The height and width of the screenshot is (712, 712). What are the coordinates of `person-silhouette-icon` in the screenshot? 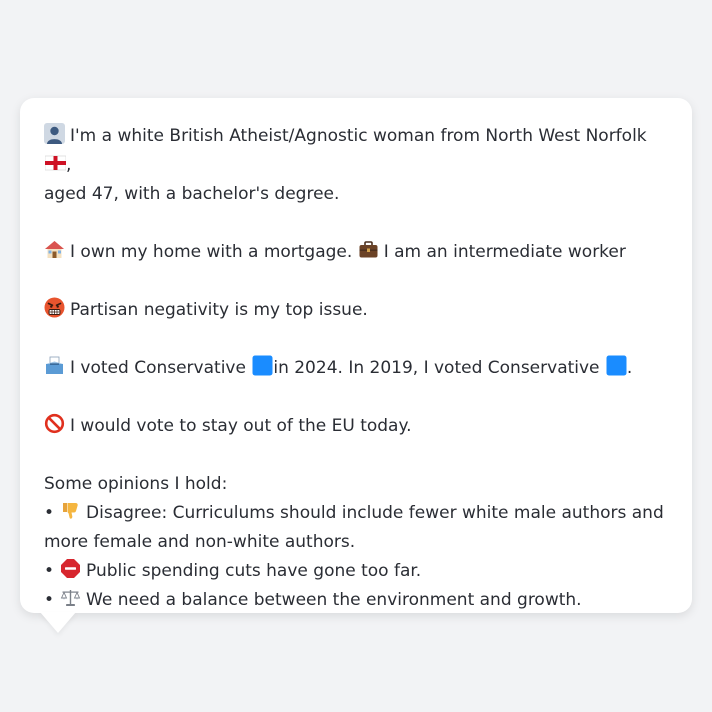 It's located at (54, 133).